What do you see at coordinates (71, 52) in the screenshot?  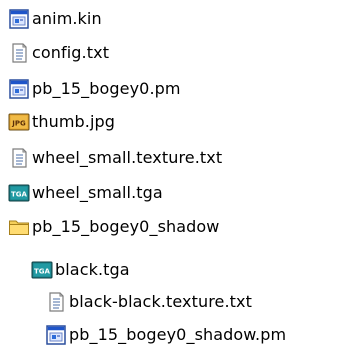 I see `file-item-label: config.txt` at bounding box center [71, 52].